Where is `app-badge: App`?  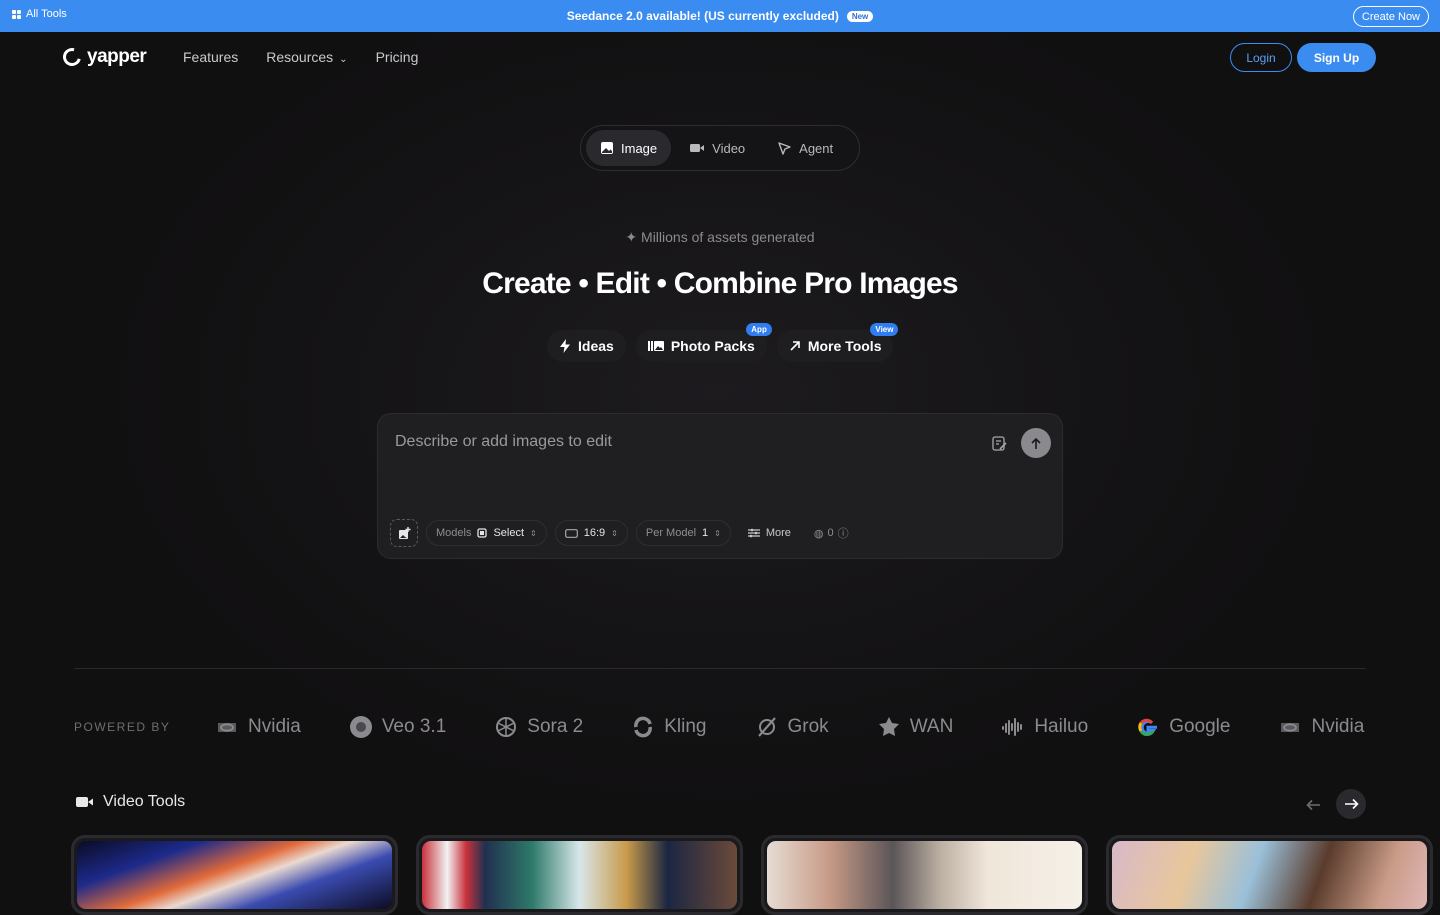
app-badge: App is located at coordinates (759, 329).